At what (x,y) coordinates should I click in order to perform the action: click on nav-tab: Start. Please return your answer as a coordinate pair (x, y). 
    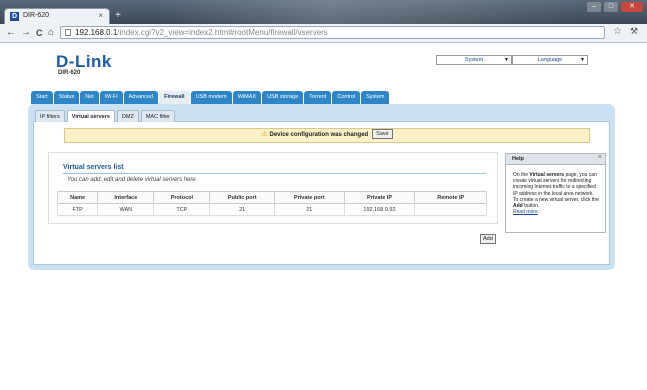
    Looking at the image, I should click on (42, 97).